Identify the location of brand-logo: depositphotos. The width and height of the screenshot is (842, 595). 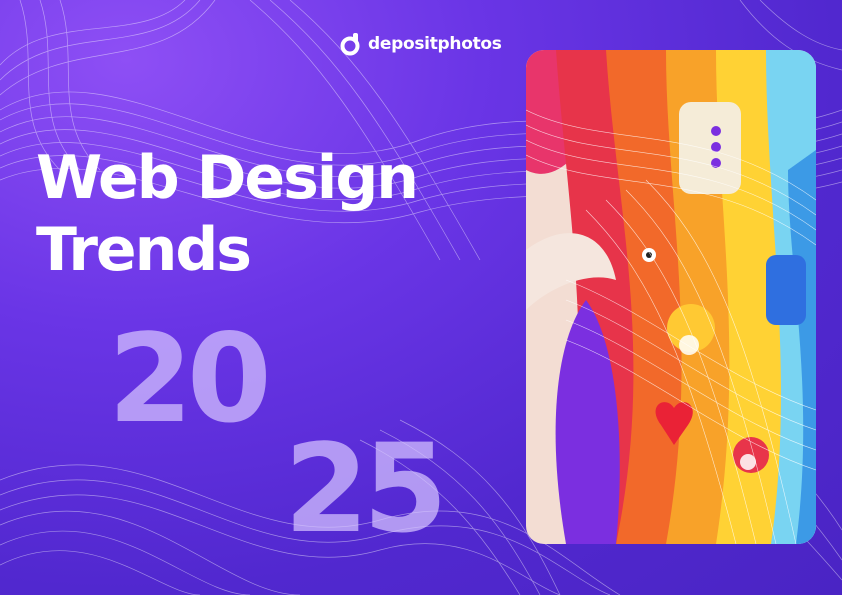
(421, 44).